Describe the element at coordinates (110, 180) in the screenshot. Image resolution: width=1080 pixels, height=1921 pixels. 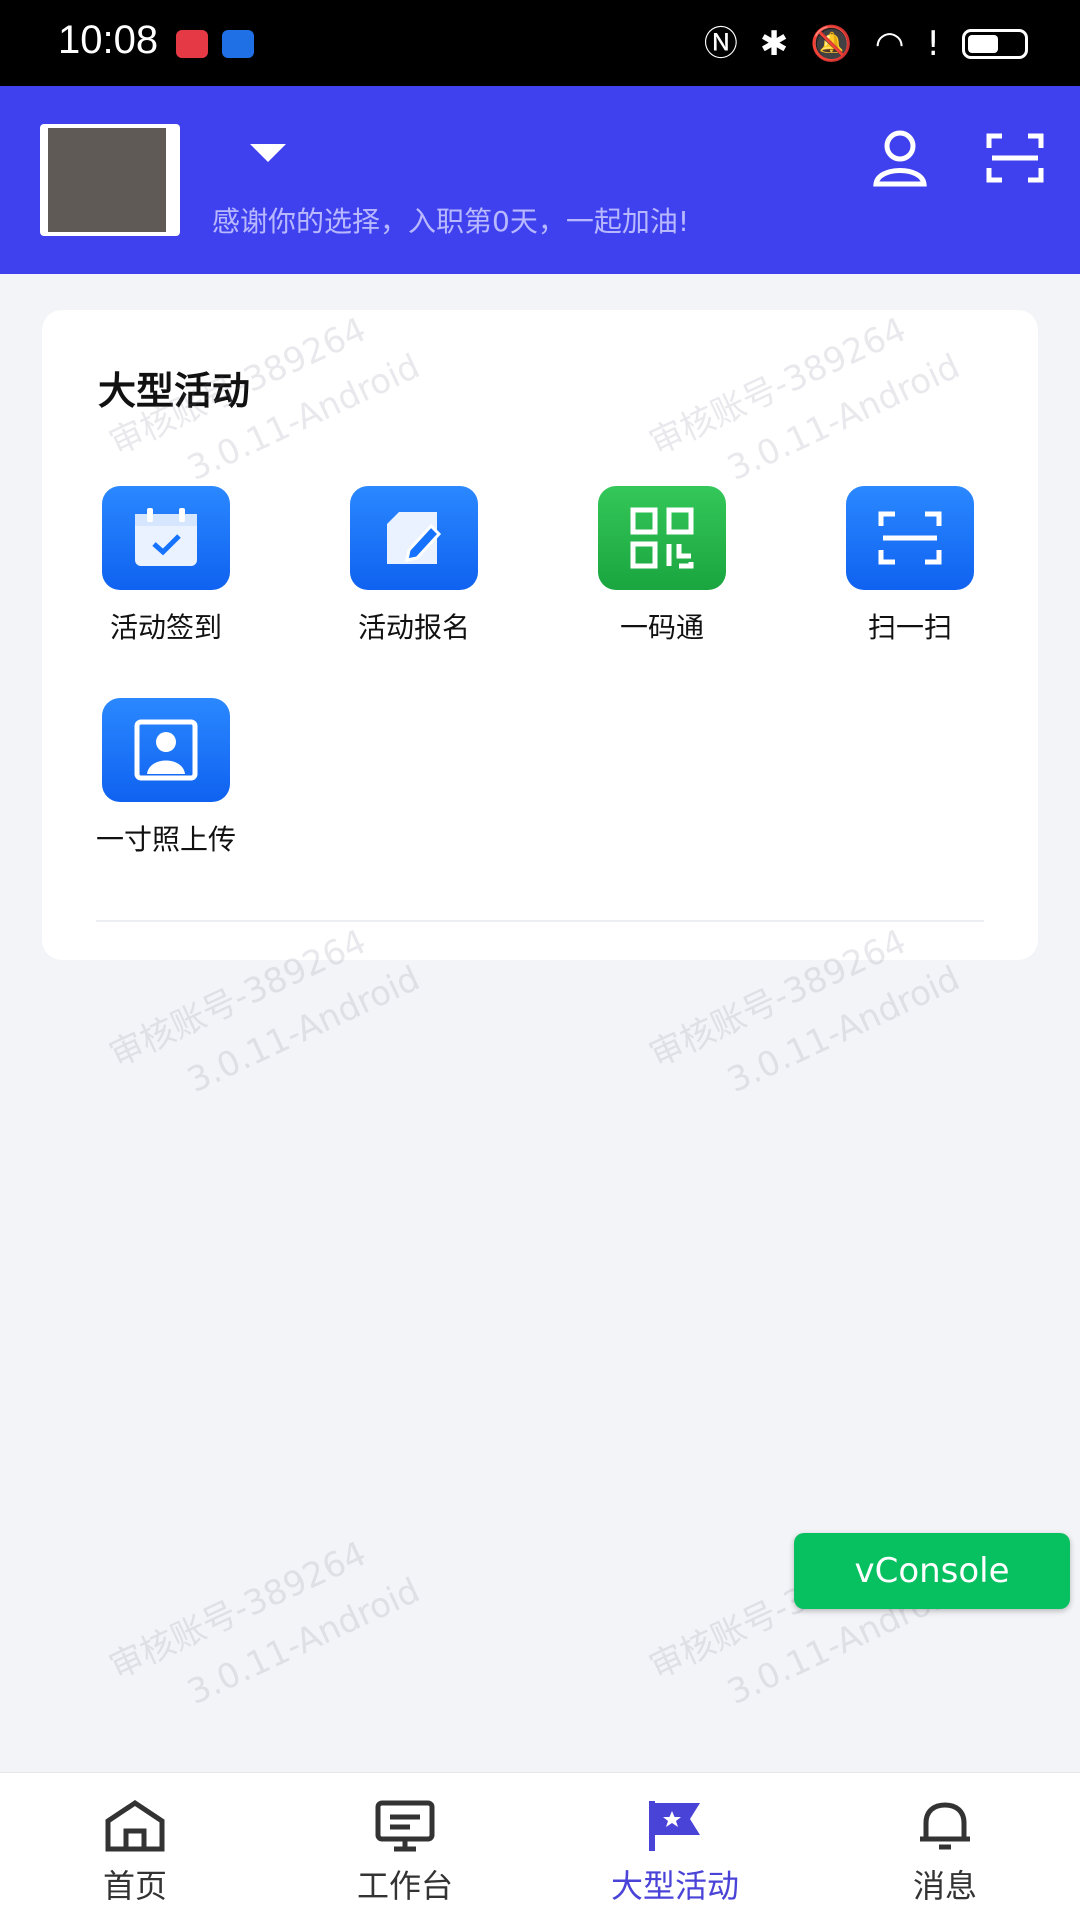
I see `avatar` at that location.